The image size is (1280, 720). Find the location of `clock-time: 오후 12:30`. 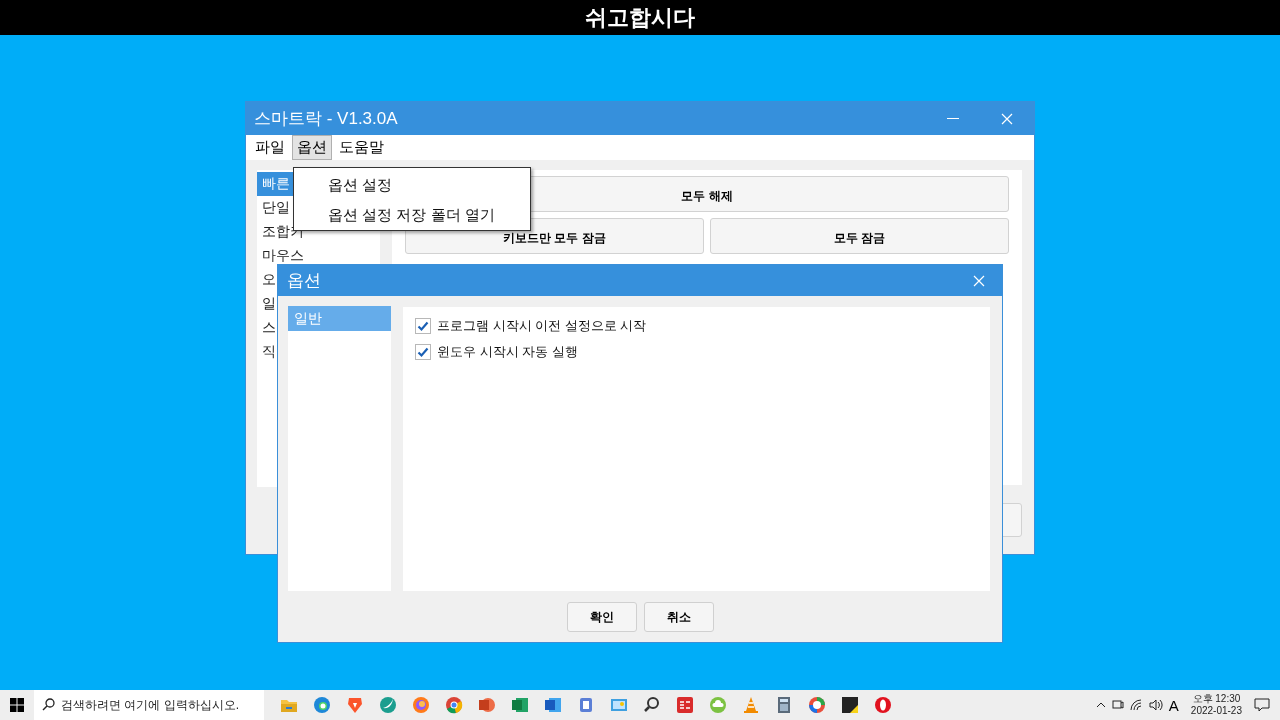

clock-time: 오후 12:30 is located at coordinates (1216, 699).